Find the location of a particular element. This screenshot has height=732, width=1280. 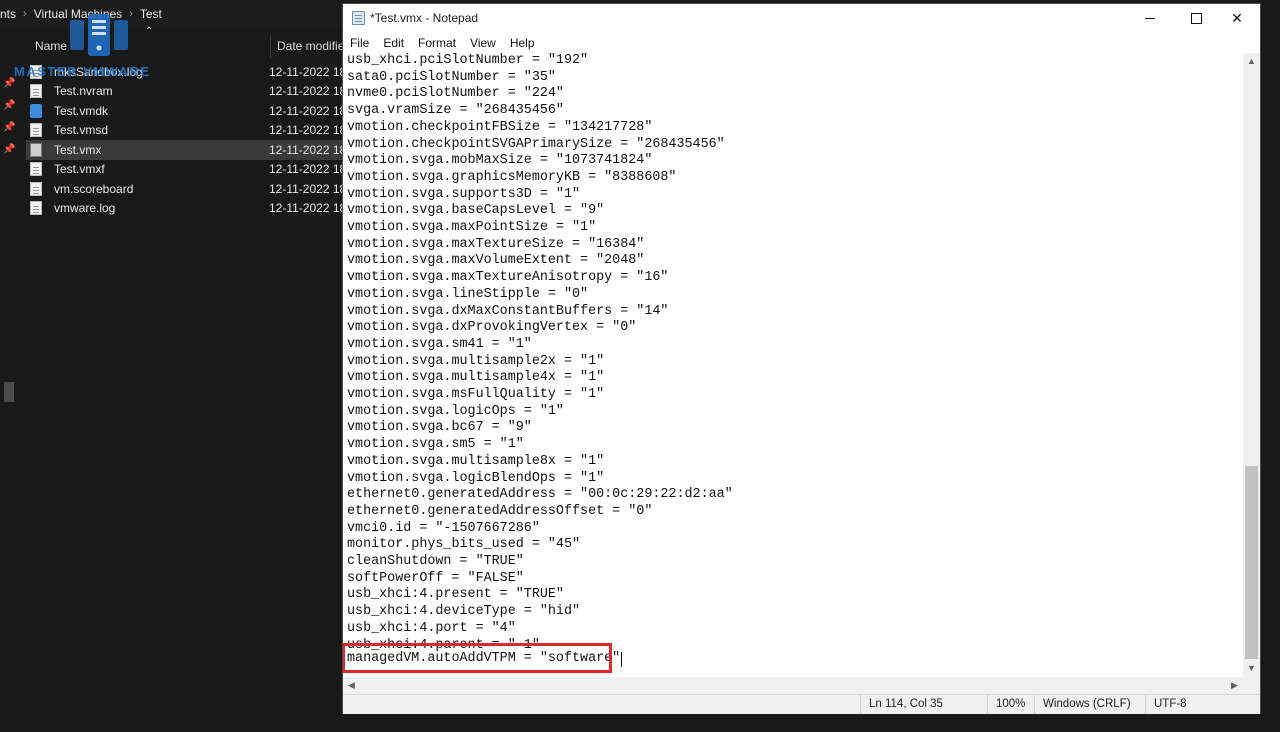

file-name: Test.vmxf is located at coordinates (79, 169).